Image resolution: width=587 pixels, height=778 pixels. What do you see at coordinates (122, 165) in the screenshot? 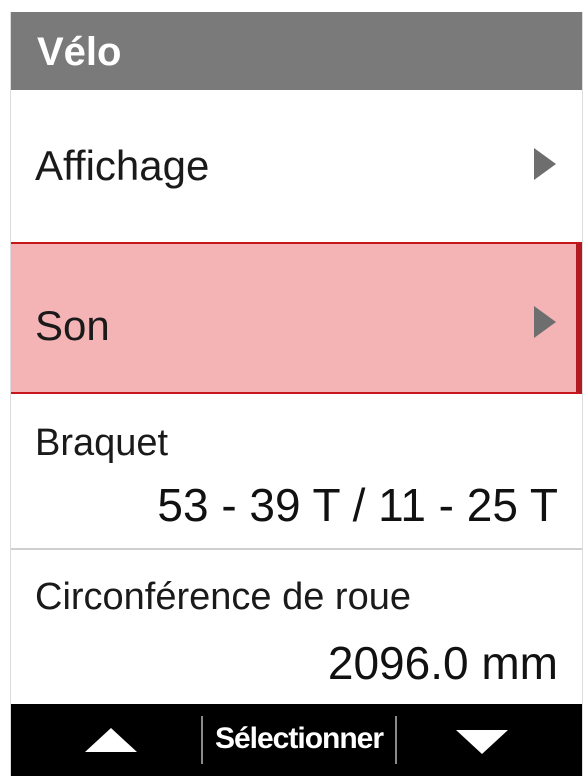
I see `menu-item-label: Affichage` at bounding box center [122, 165].